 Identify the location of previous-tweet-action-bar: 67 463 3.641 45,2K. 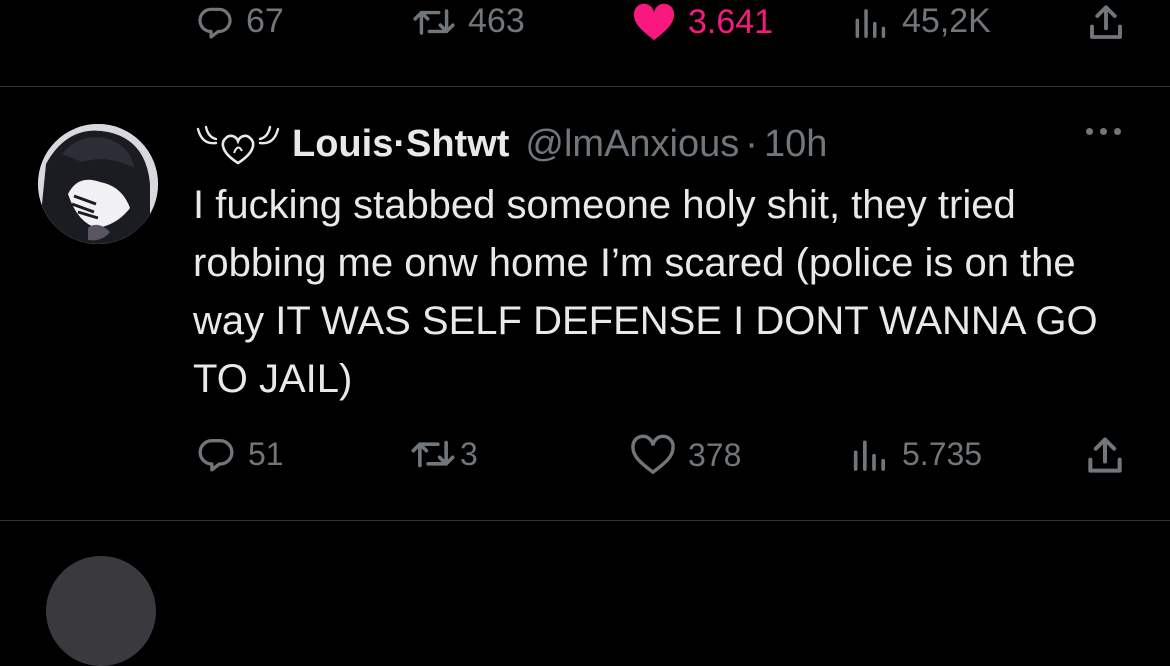
(585, 25).